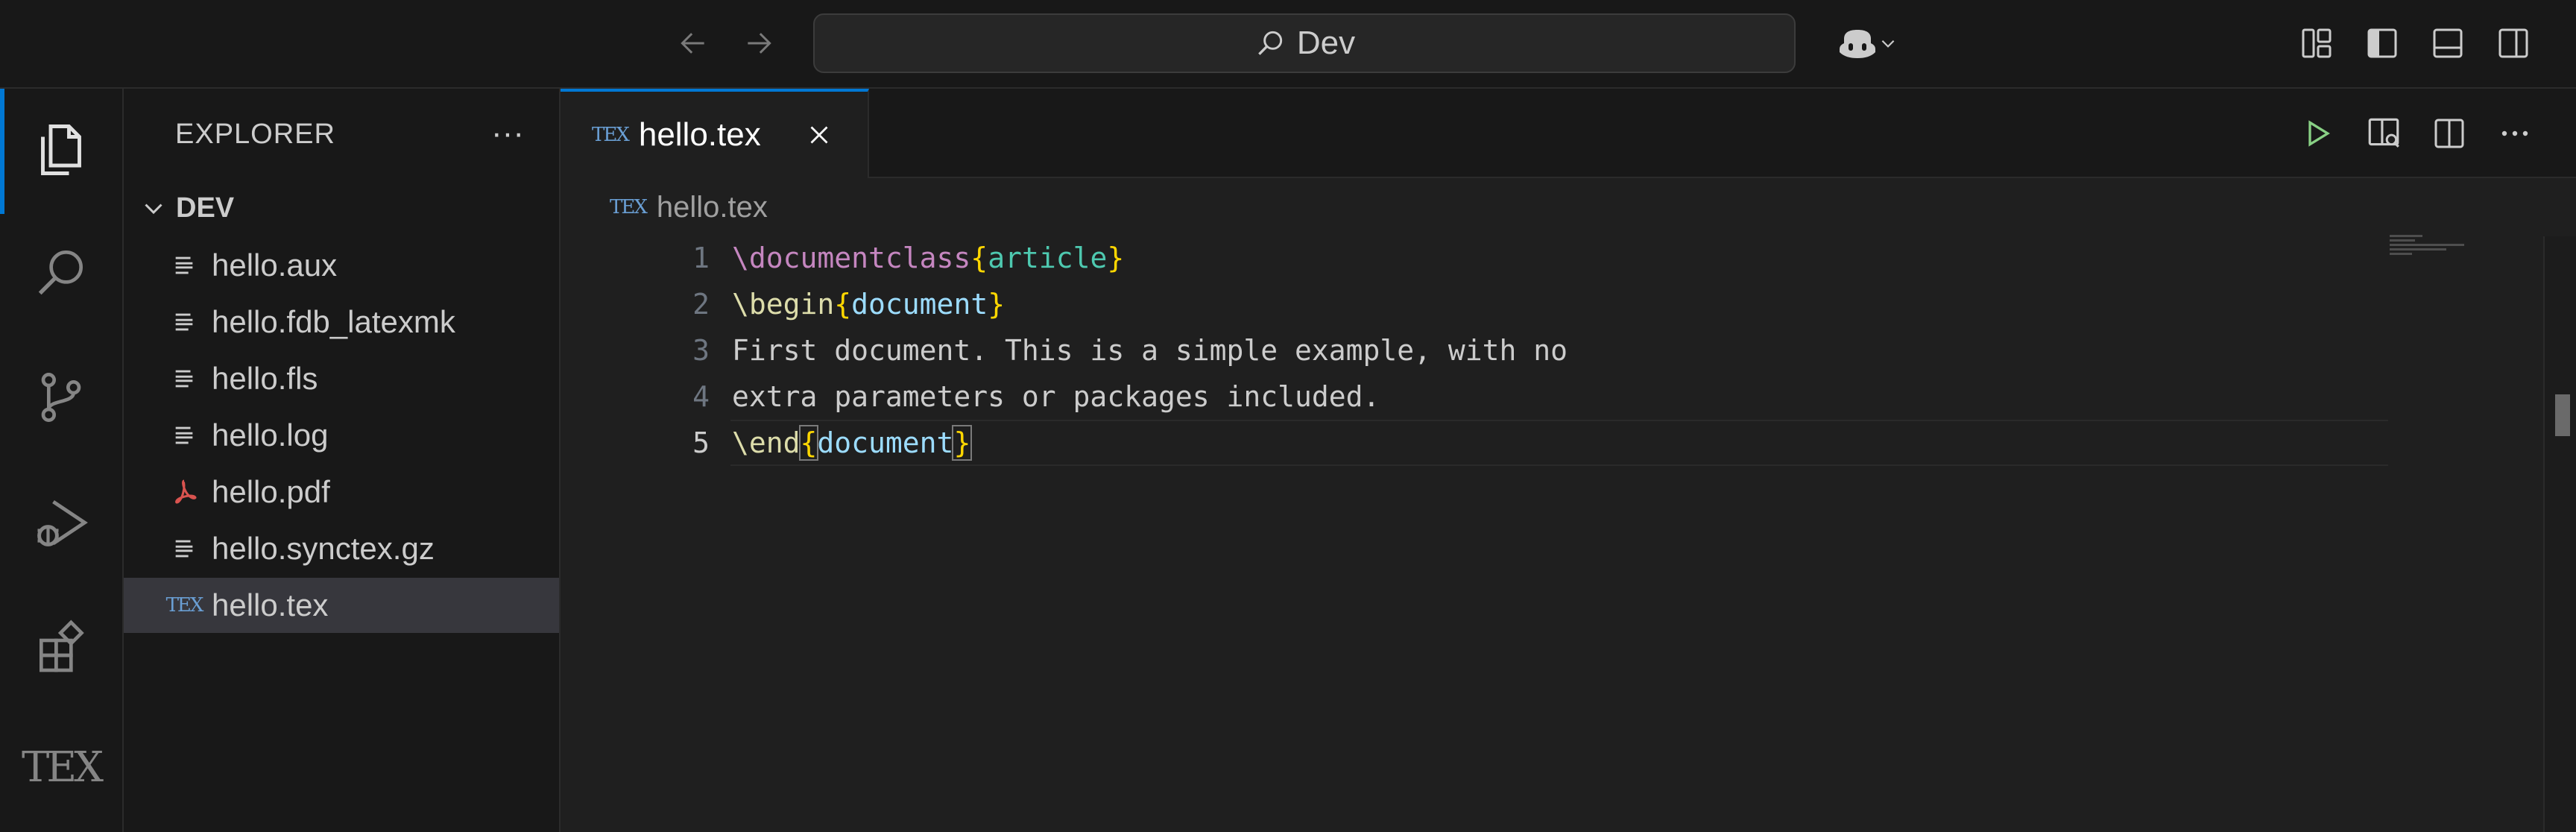  I want to click on file-name: hello.aux, so click(275, 265).